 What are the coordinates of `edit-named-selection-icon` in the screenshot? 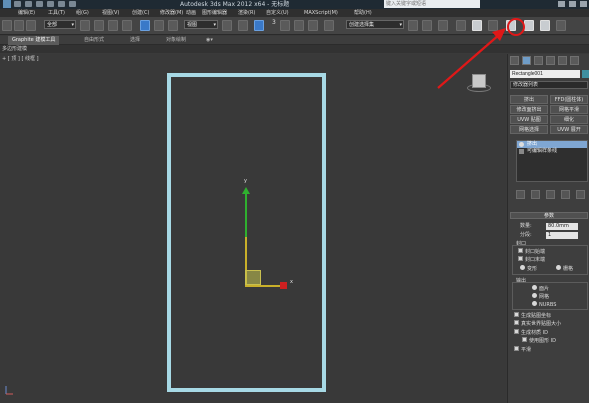 It's located at (329, 25).